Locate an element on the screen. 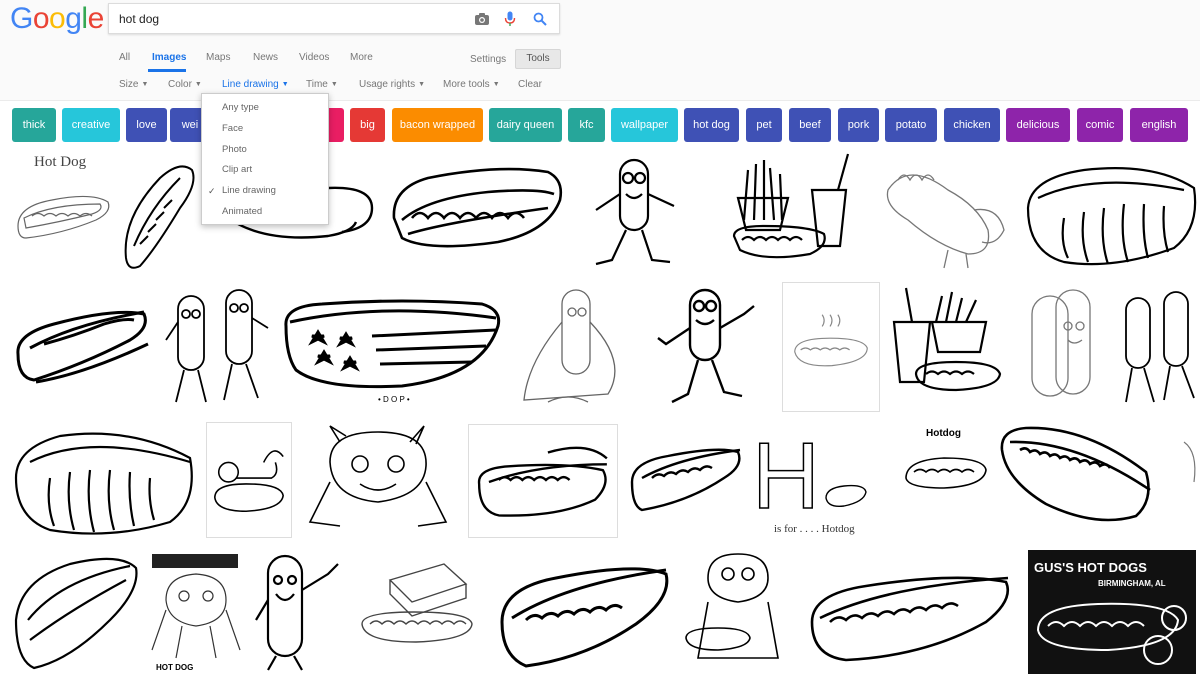 The height and width of the screenshot is (674, 1200). search-box is located at coordinates (334, 18).